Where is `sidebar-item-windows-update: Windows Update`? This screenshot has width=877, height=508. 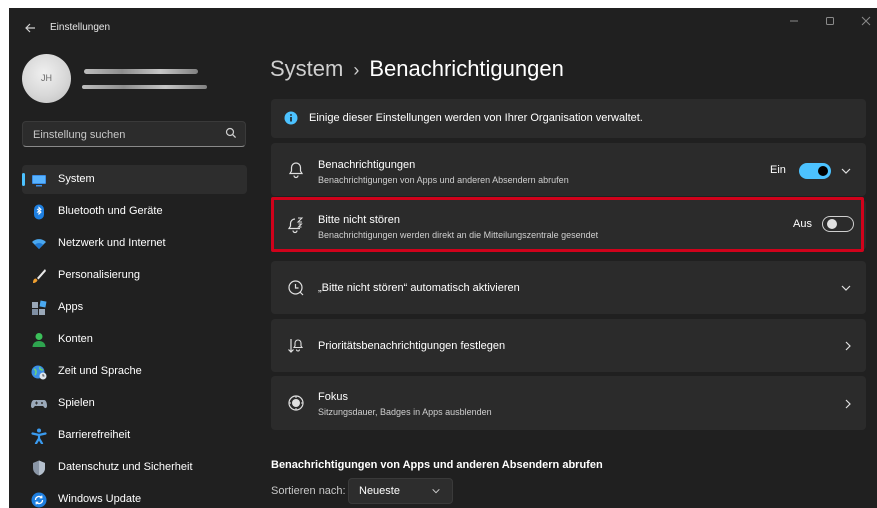 sidebar-item-windows-update: Windows Update is located at coordinates (134, 496).